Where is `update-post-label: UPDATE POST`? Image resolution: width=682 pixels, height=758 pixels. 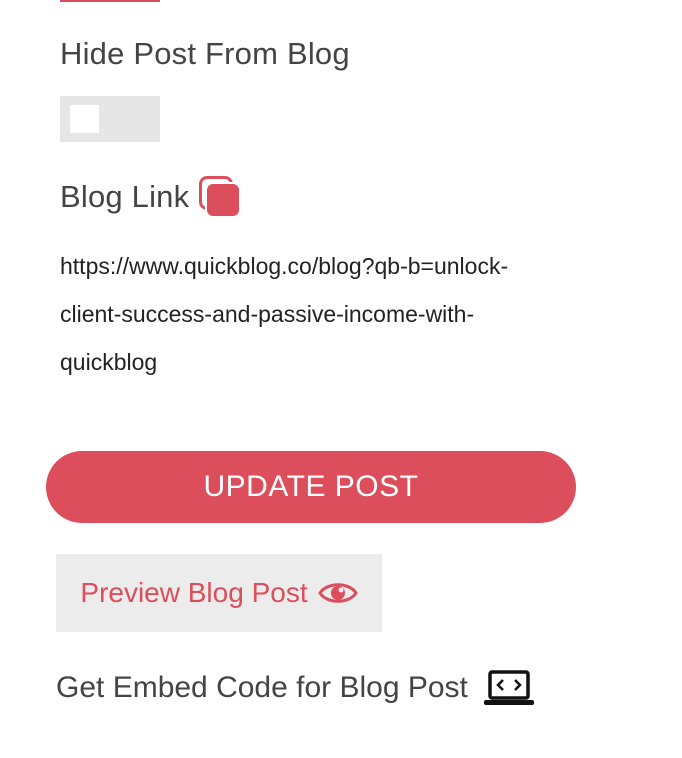
update-post-label: UPDATE POST is located at coordinates (311, 486).